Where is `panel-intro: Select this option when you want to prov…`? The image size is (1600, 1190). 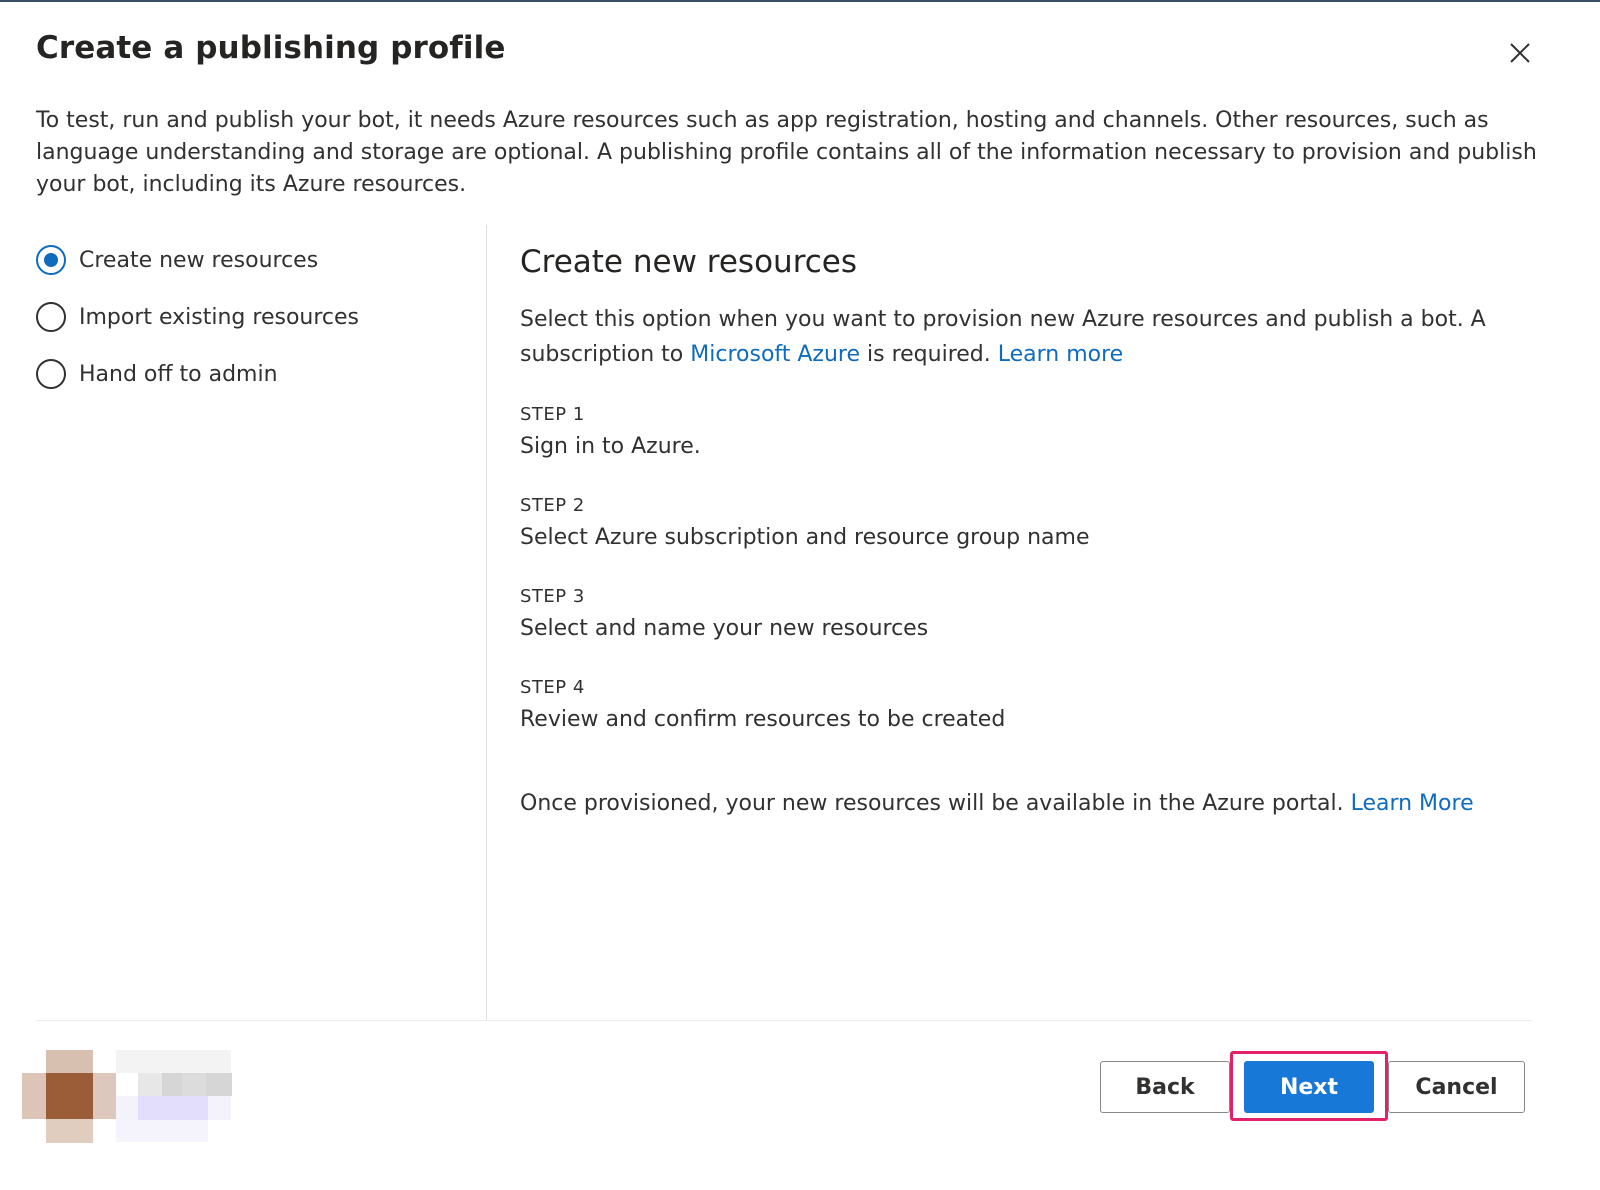 panel-intro: Select this option when you want to prov… is located at coordinates (1025, 337).